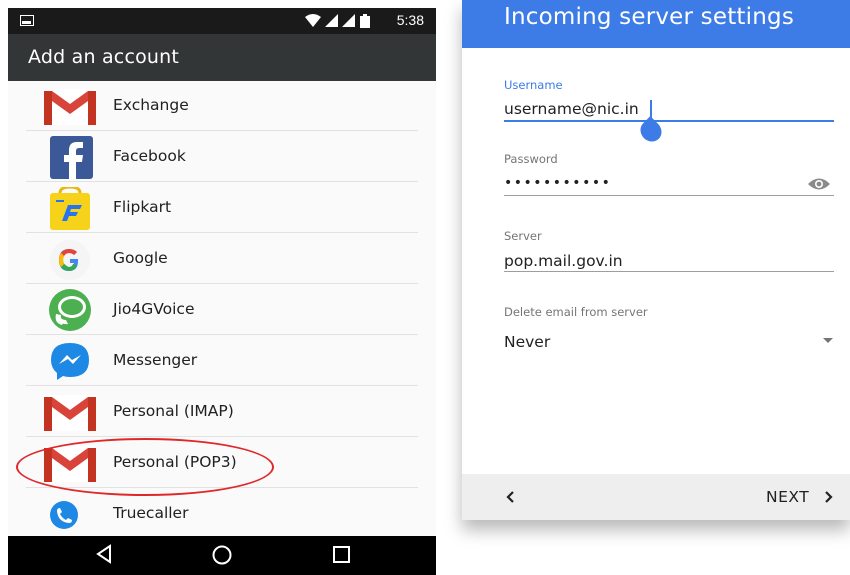  I want to click on settings-header: Incoming server settings, so click(656, 24).